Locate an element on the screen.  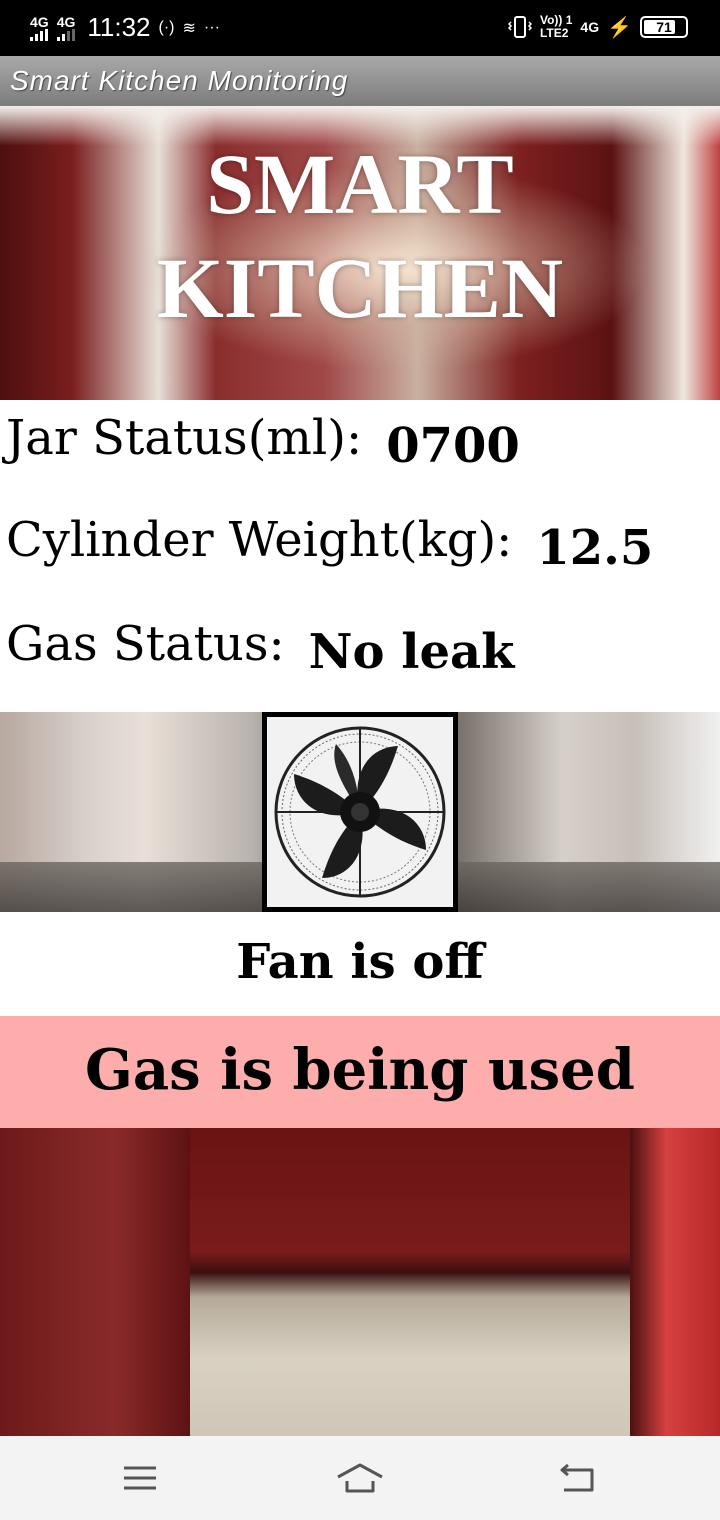
cylinder-weight-value: 12.5 is located at coordinates (595, 548).